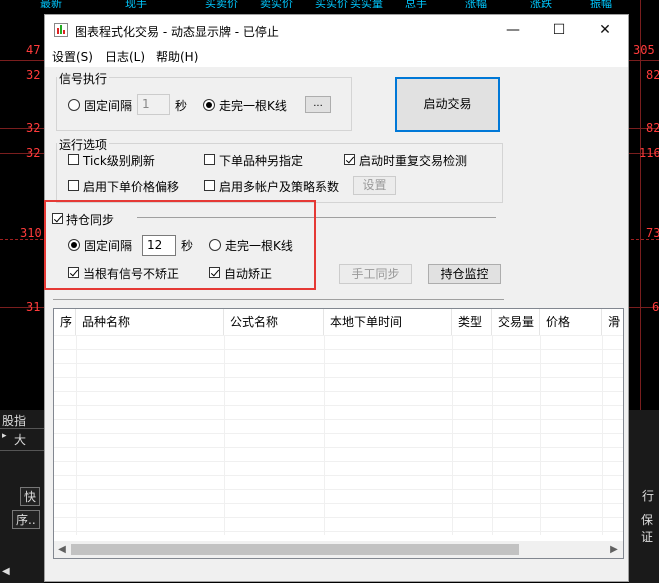 The width and height of the screenshot is (659, 583). I want to click on sequence-column-header: 序.., so click(26, 519).